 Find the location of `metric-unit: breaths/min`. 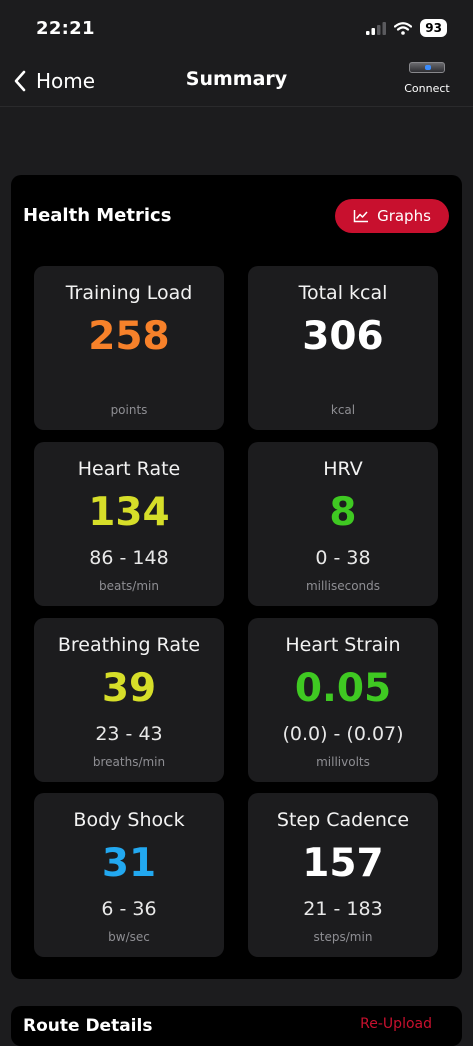

metric-unit: breaths/min is located at coordinates (129, 762).